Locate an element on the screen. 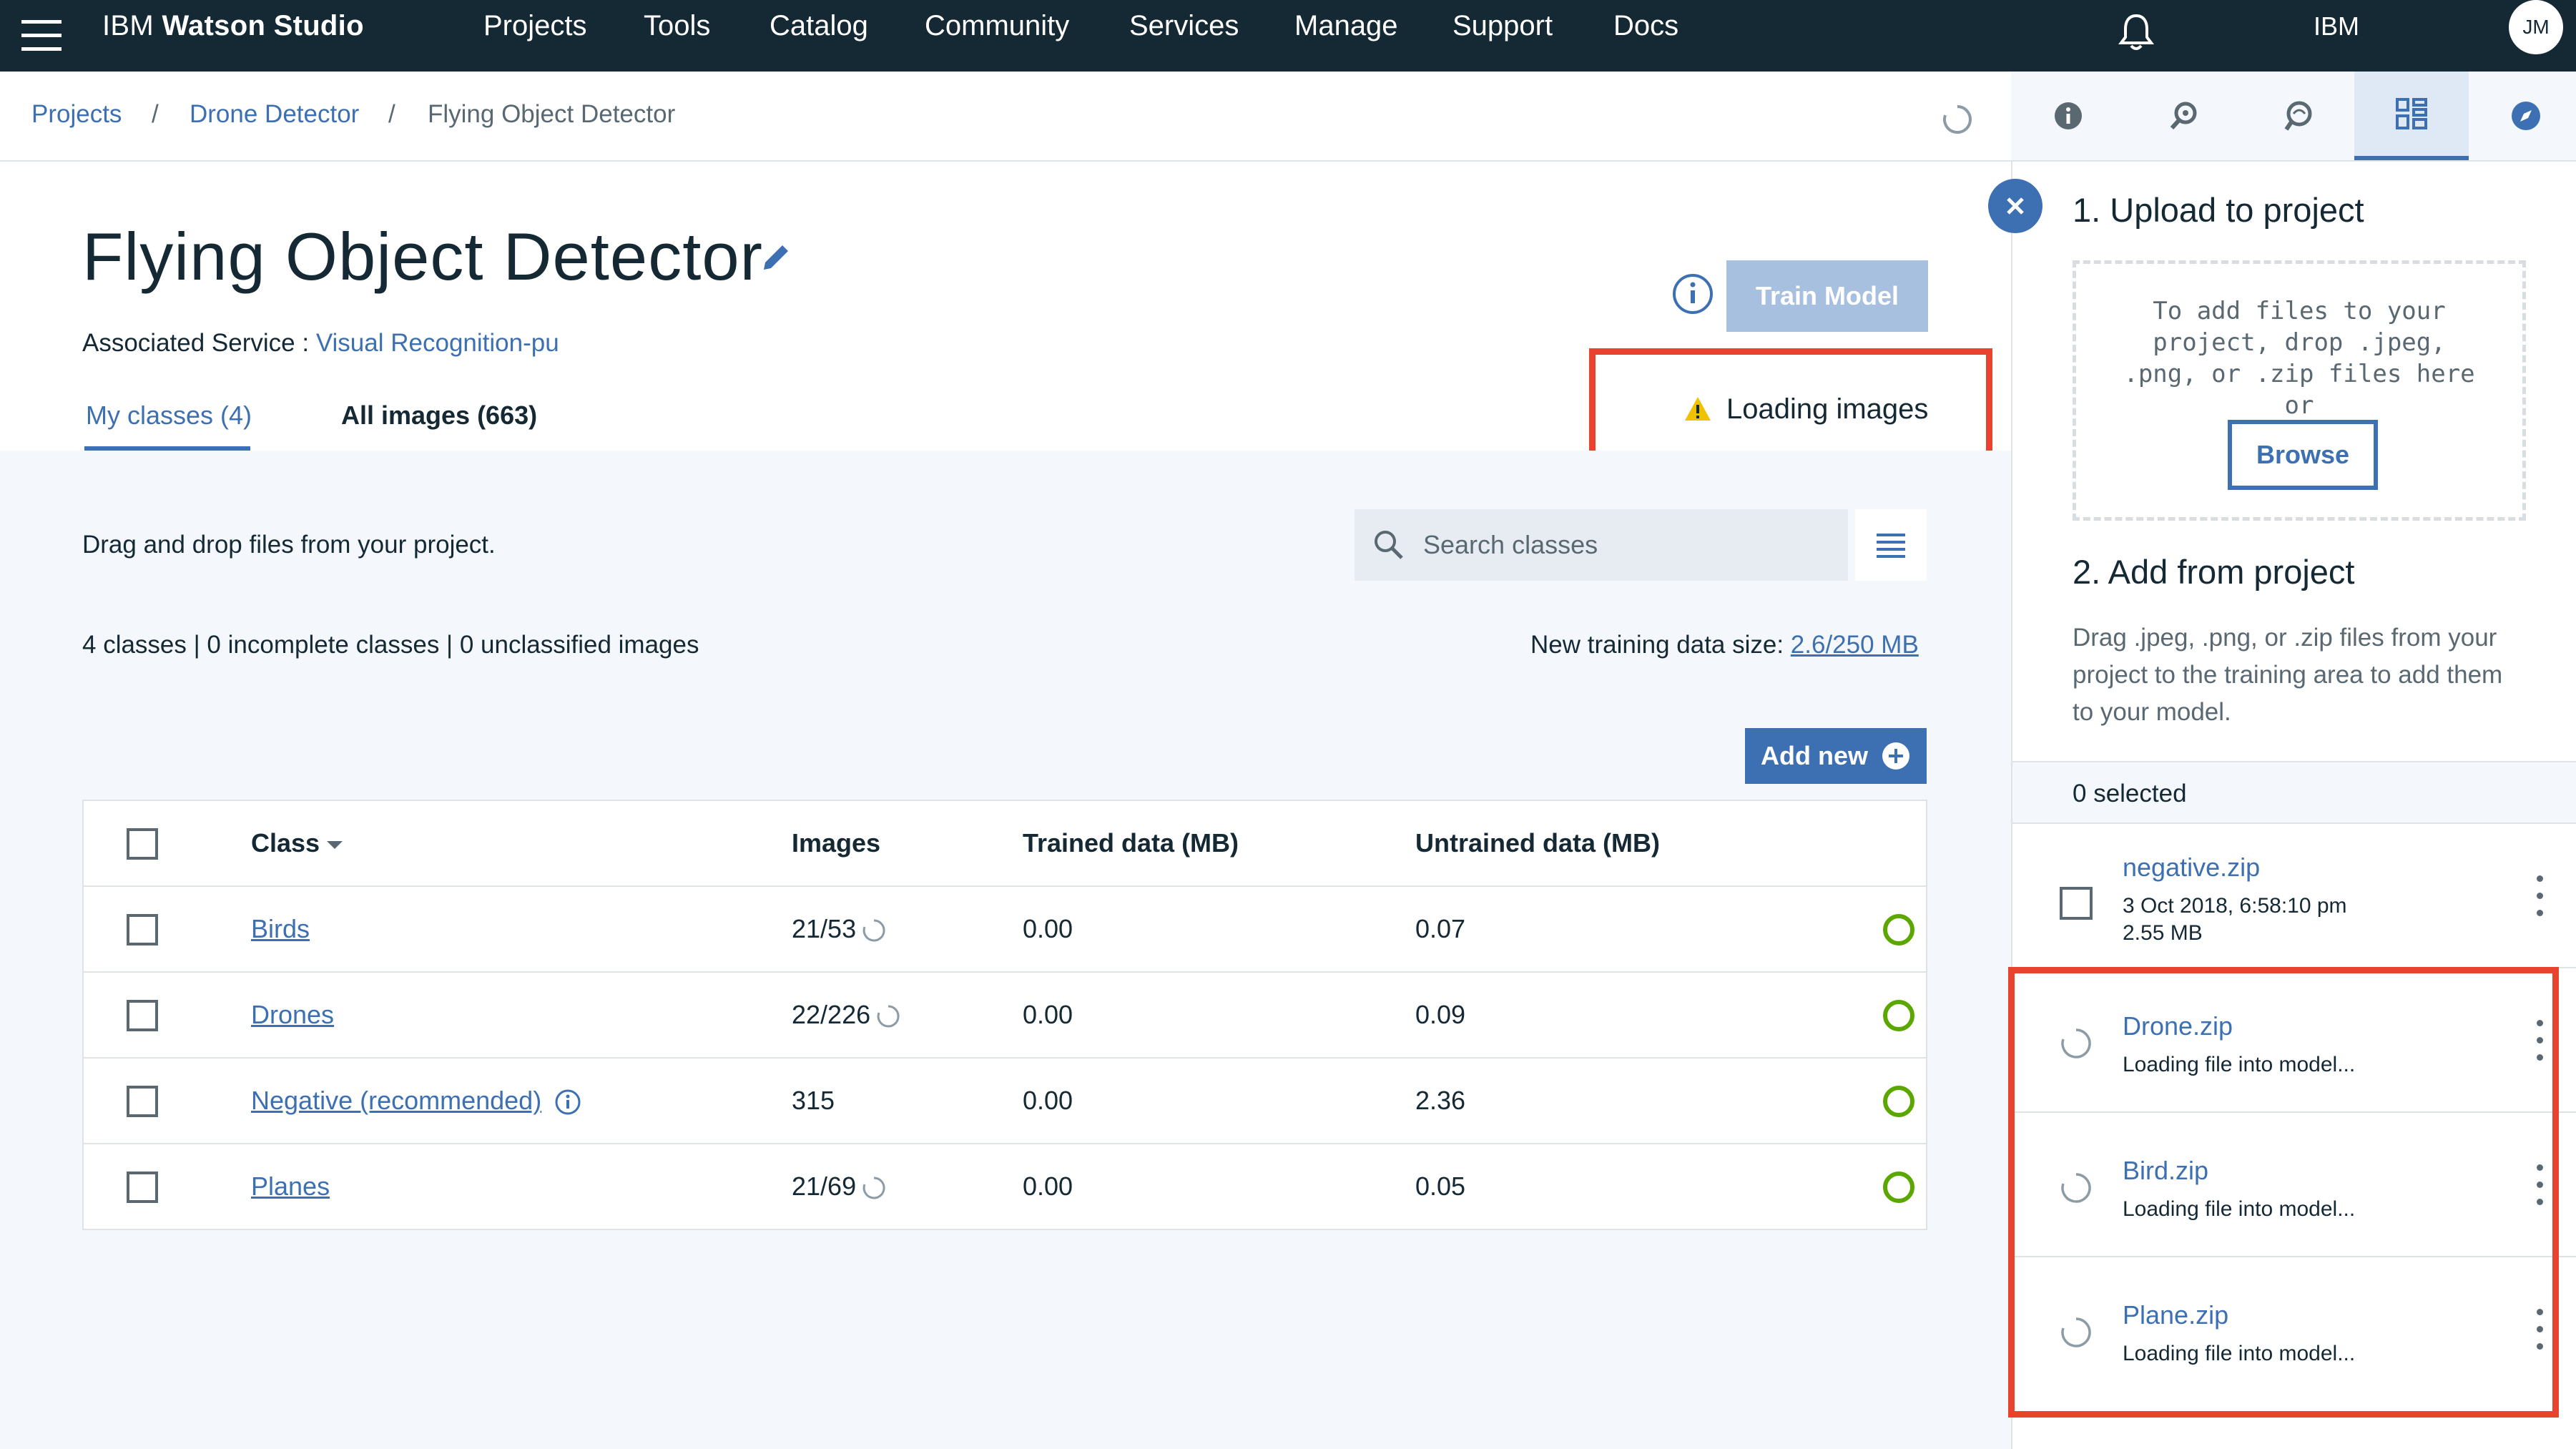 Image resolution: width=2576 pixels, height=1449 pixels. select-all-checkbox is located at coordinates (142, 844).